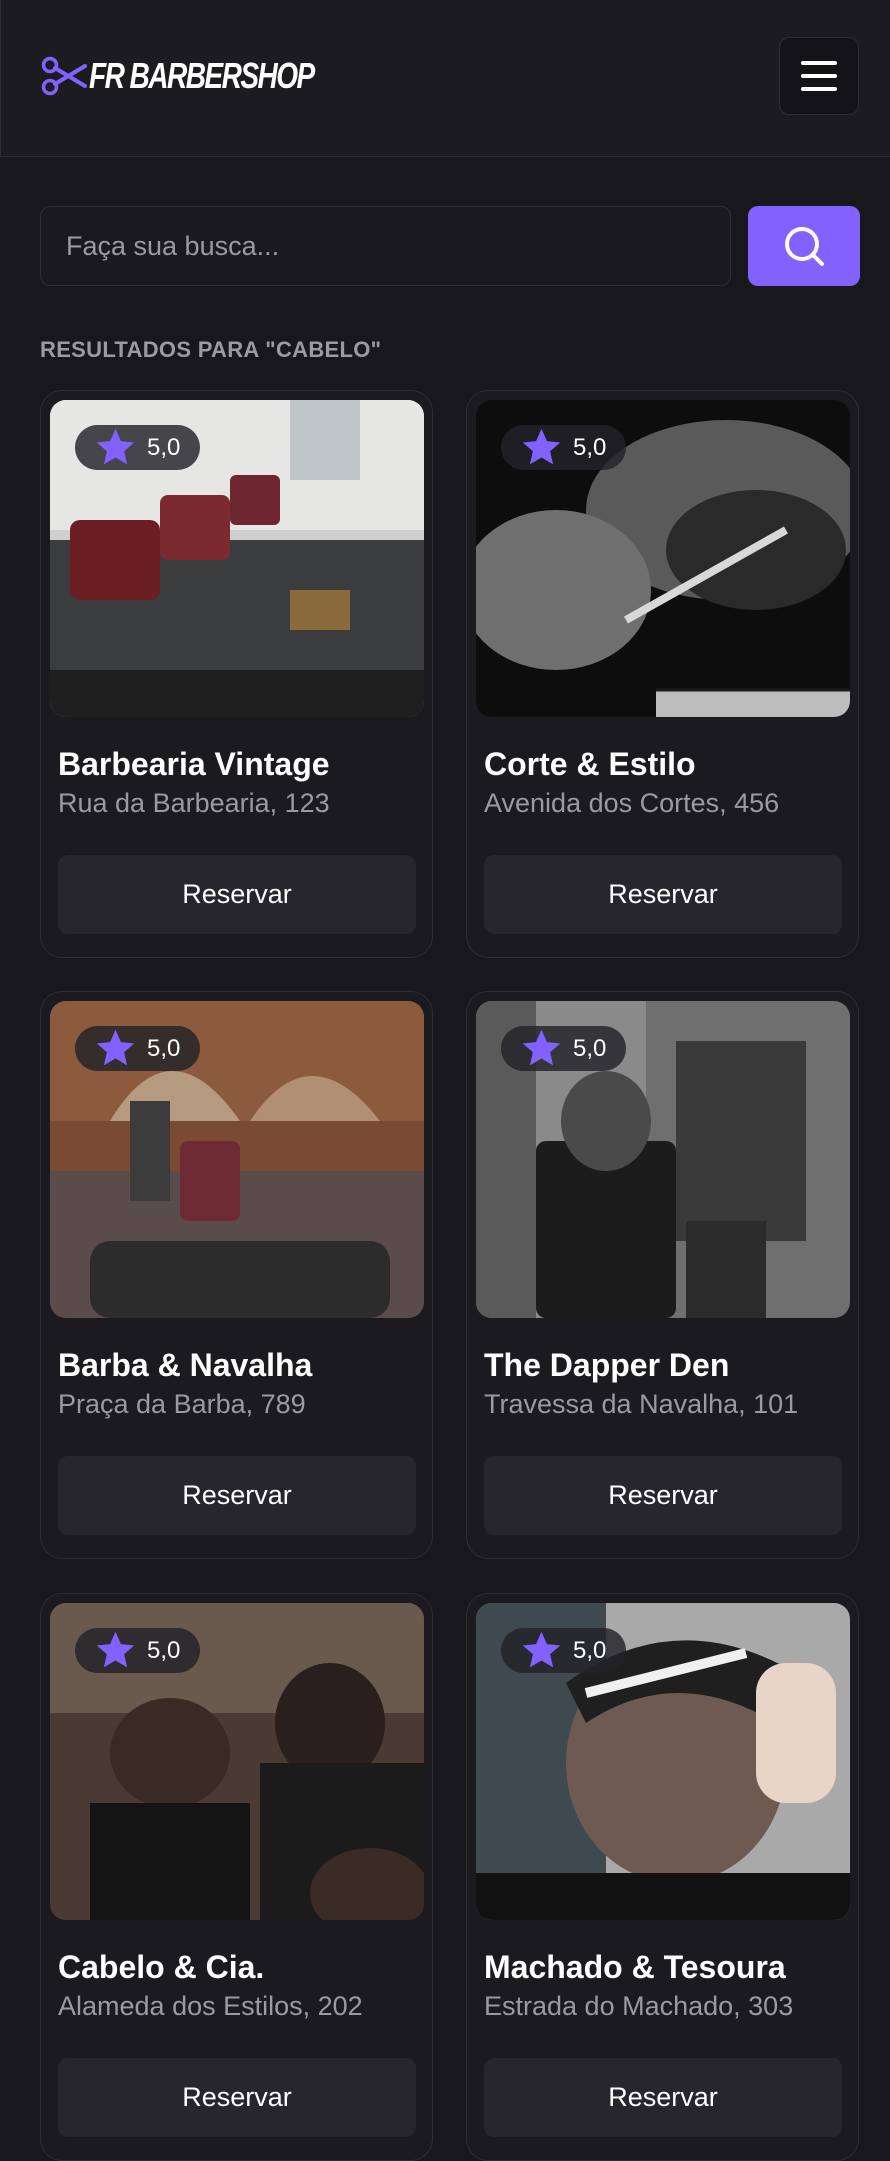  What do you see at coordinates (211, 349) in the screenshot?
I see `results-title: RESULTADOS PARA "CABELO"` at bounding box center [211, 349].